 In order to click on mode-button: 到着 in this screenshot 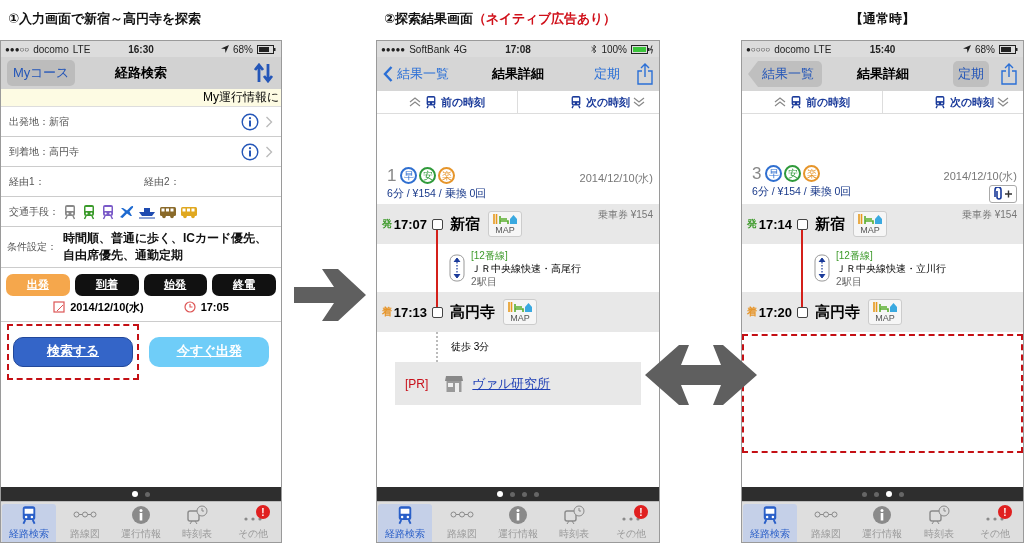, I will do `click(106, 284)`.